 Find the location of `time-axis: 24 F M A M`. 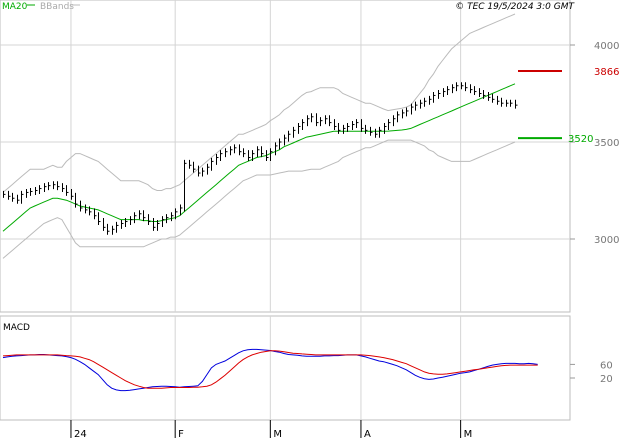

time-axis: 24 F M A M is located at coordinates (271, 430).